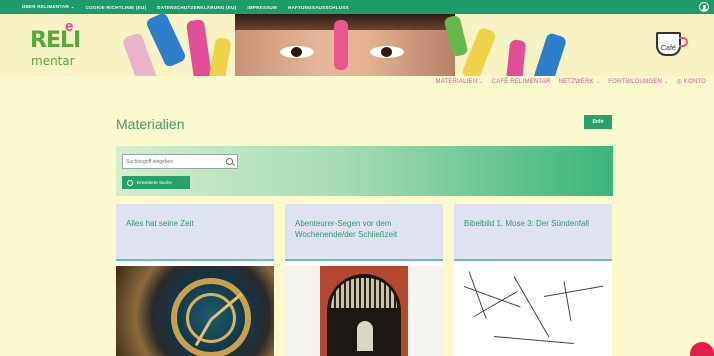 The image size is (714, 356). What do you see at coordinates (130, 182) in the screenshot?
I see `gear-icon` at bounding box center [130, 182].